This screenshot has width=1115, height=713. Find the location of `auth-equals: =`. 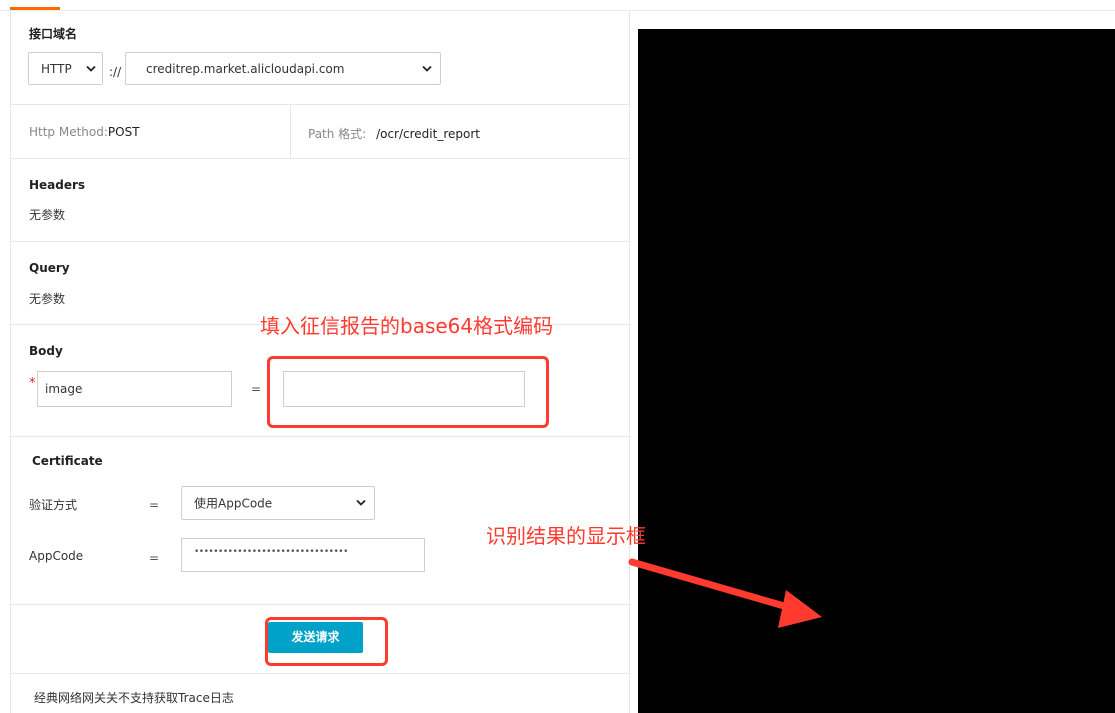

auth-equals: = is located at coordinates (154, 505).